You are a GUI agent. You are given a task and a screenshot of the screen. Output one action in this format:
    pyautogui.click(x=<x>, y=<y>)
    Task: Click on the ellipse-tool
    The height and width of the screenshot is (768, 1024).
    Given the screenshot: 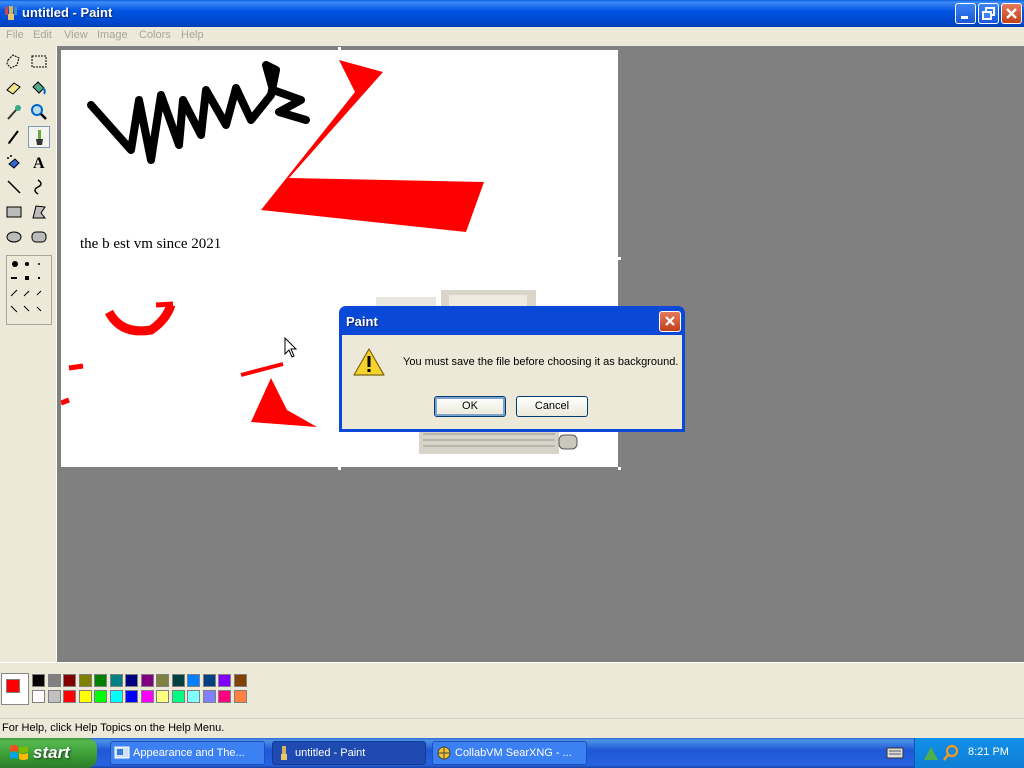 What is the action you would take?
    pyautogui.click(x=14, y=237)
    